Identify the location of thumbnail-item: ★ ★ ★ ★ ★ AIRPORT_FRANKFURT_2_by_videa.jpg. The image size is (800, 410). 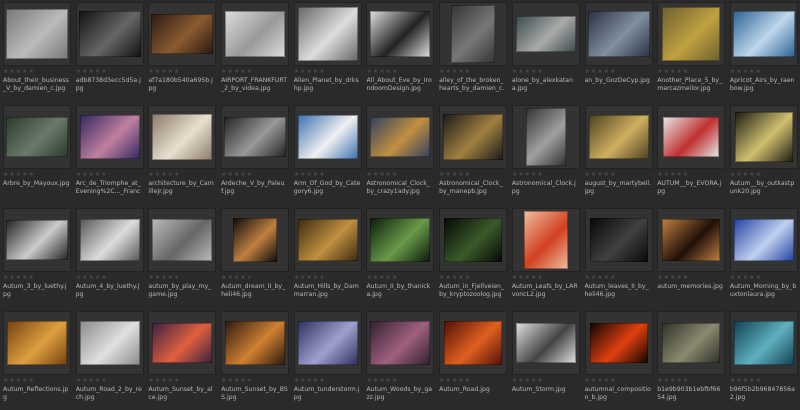
(254, 50).